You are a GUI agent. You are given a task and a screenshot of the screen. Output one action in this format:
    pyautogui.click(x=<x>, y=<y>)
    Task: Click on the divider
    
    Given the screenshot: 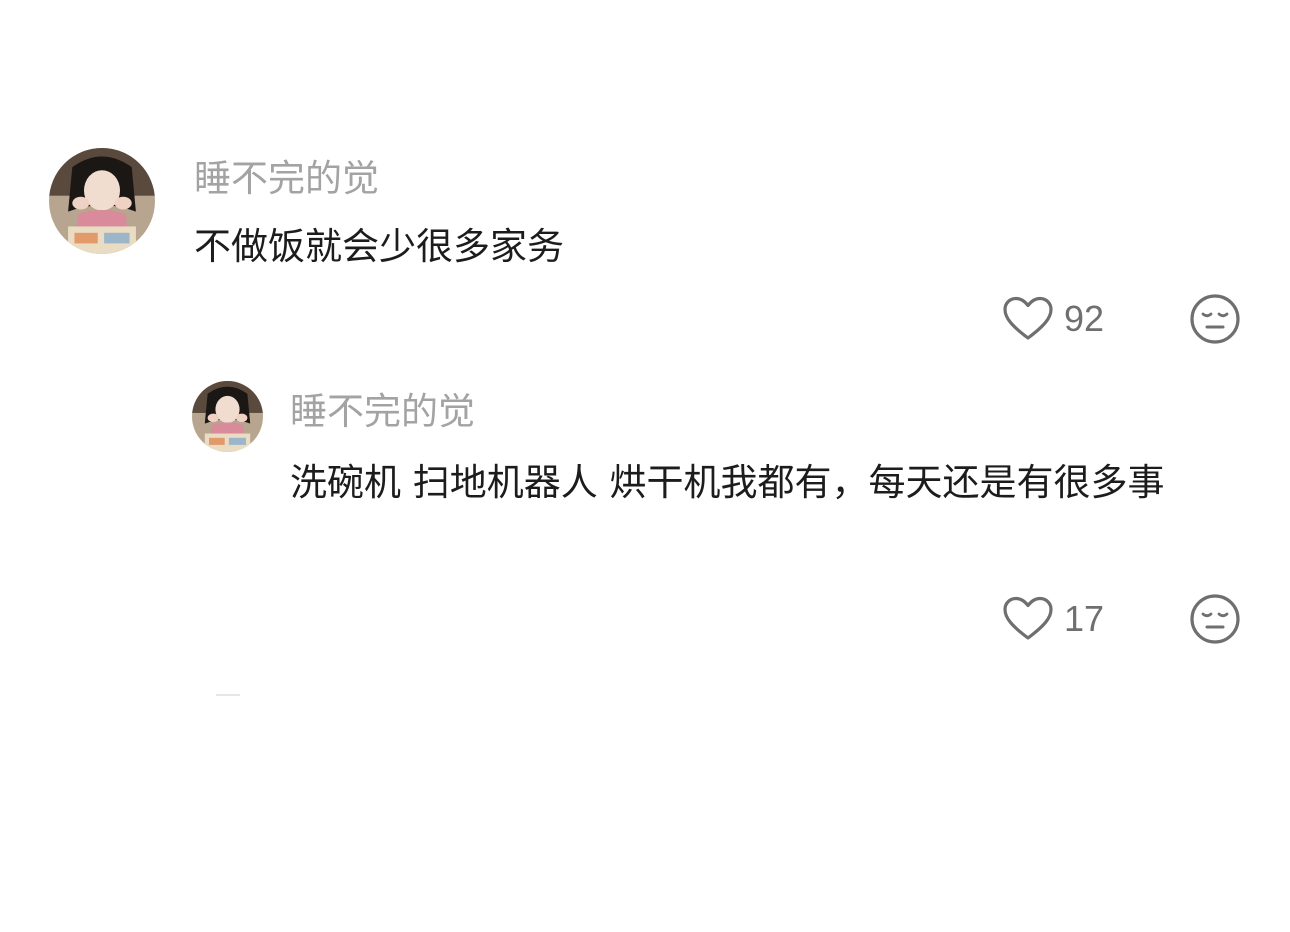 What is the action you would take?
    pyautogui.click(x=228, y=695)
    